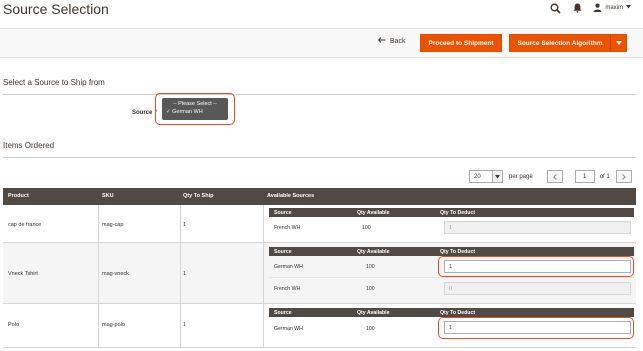 The image size is (643, 351). What do you see at coordinates (187, 112) in the screenshot?
I see `source-option-label: German WH` at bounding box center [187, 112].